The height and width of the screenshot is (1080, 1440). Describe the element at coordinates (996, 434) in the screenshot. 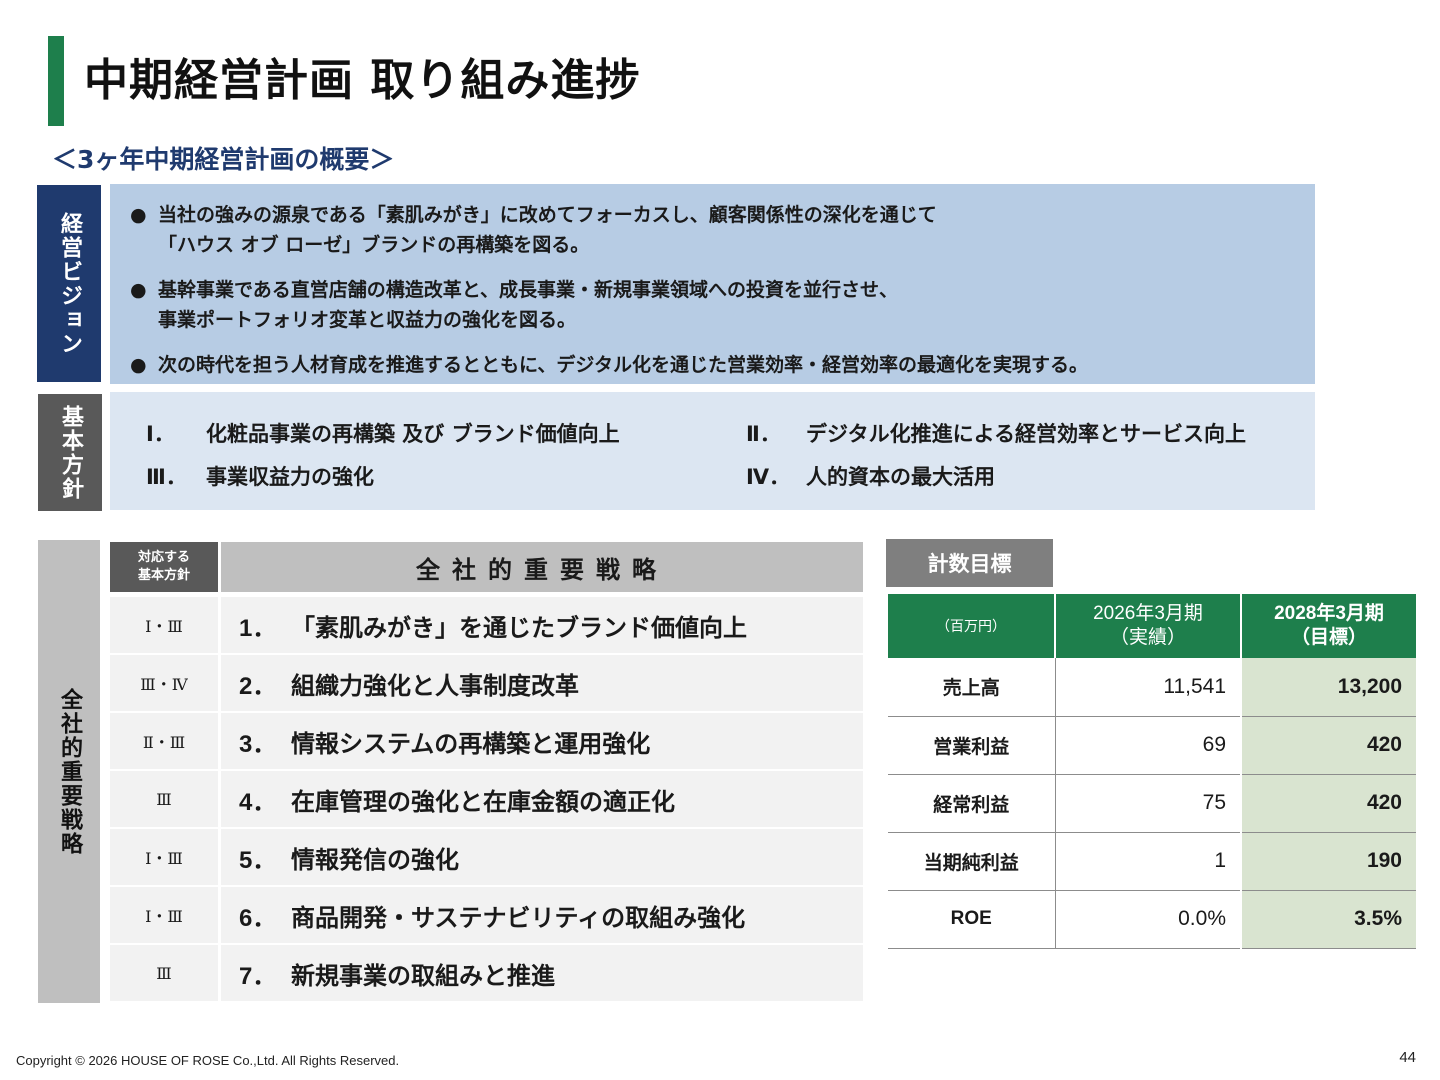

I see `policy-item: Ⅱ． デジタル化推進による経営効率とサービス向上` at that location.